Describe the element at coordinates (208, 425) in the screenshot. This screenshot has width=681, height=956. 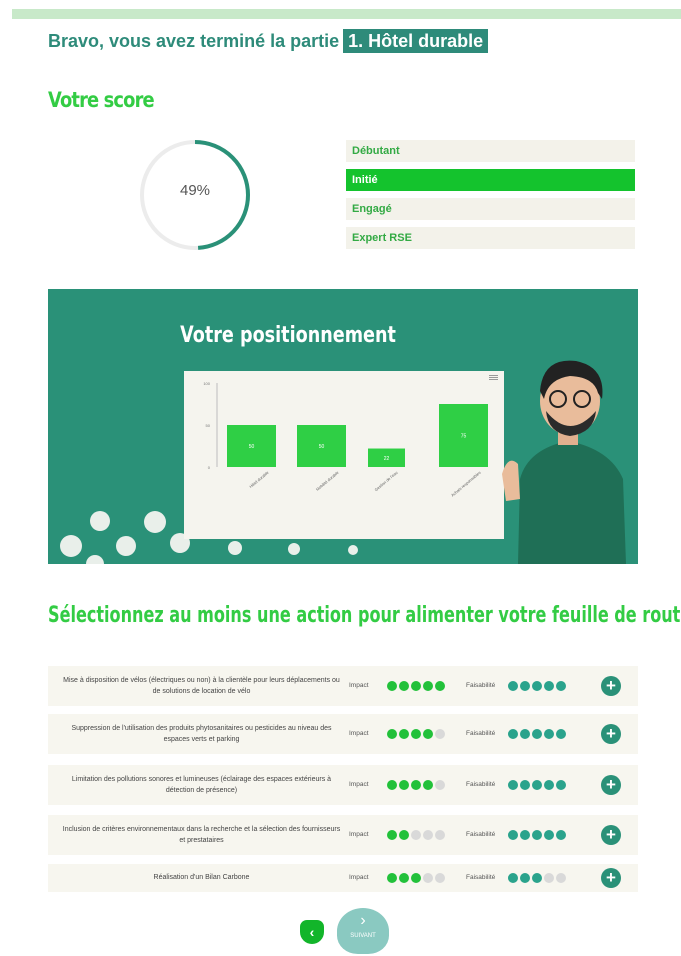
I see `y-tick-label: 50` at that location.